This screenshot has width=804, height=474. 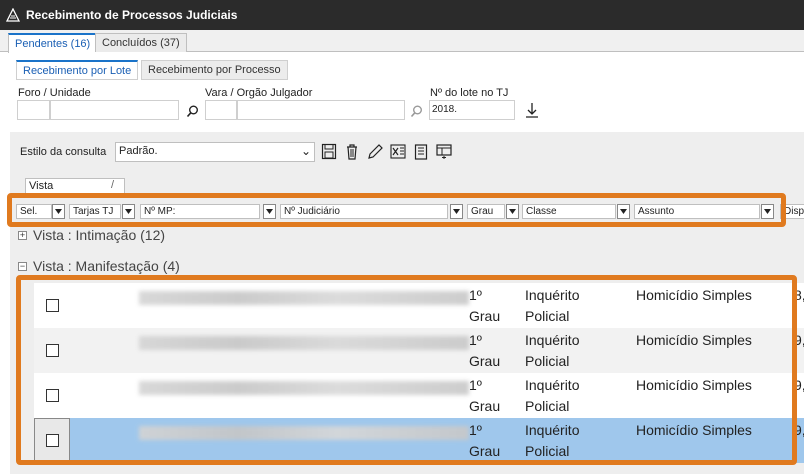 I want to click on title-bar: Recebimento de Processos Judiciais, so click(x=402, y=15).